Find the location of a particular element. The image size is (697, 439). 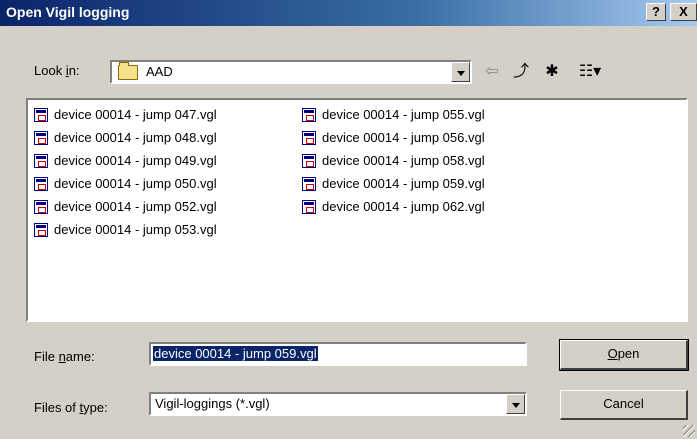

file-name-label: device 00014 - jump 056.vgl is located at coordinates (403, 137).